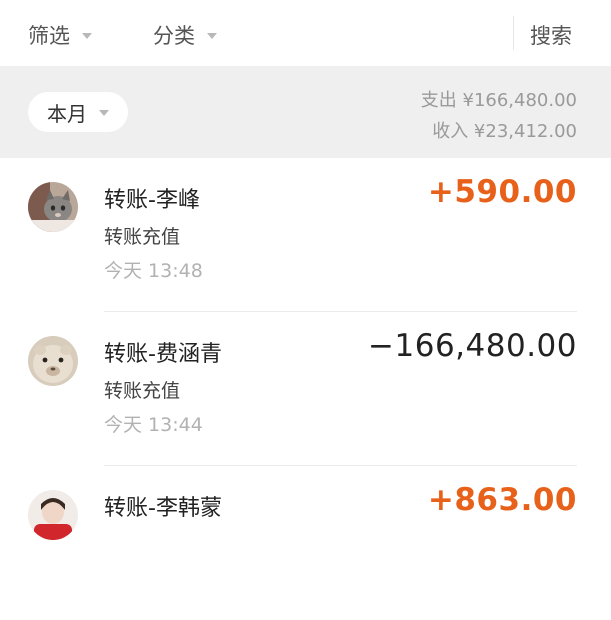  Describe the element at coordinates (163, 354) in the screenshot. I see `transaction-title: 转账-费涵青` at that location.